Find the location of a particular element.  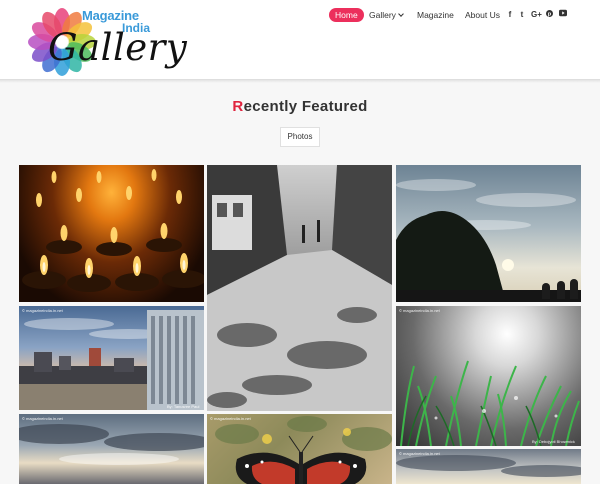

gallery-photo-butterfly: © magazineindia.in.net is located at coordinates (299, 449).